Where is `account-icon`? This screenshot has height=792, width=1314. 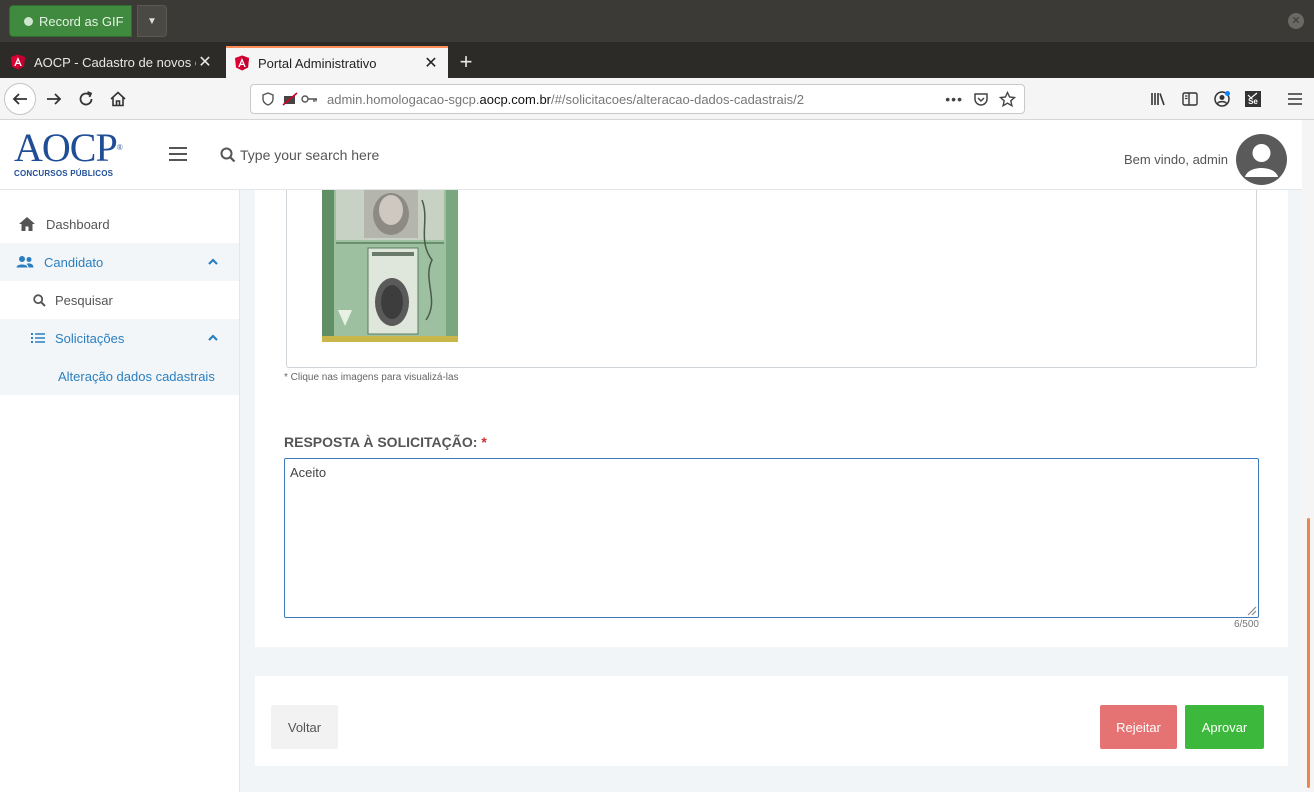 account-icon is located at coordinates (1222, 99).